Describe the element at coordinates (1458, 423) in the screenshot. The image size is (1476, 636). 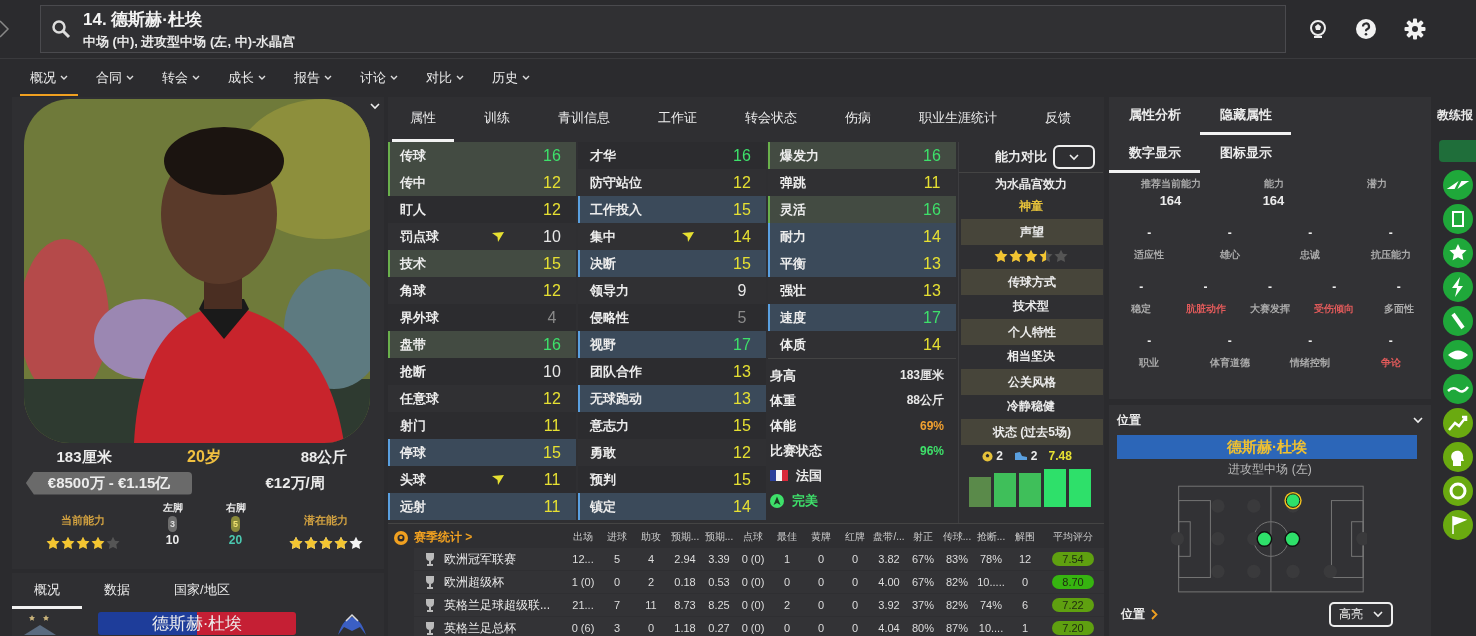
I see `trend-icon` at that location.